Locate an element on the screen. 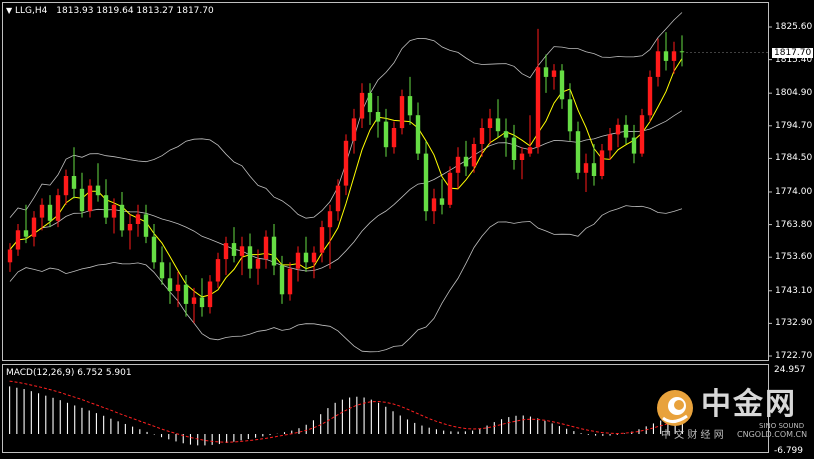 This screenshot has width=814, height=459. macd-tick-bottom: -6.799 is located at coordinates (789, 451).